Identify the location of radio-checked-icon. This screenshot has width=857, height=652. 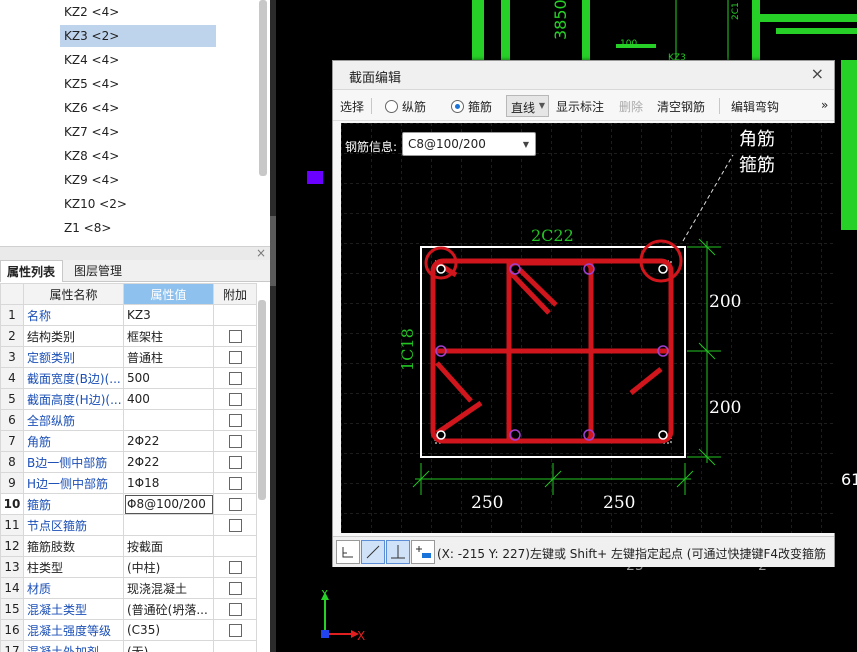
(457, 106).